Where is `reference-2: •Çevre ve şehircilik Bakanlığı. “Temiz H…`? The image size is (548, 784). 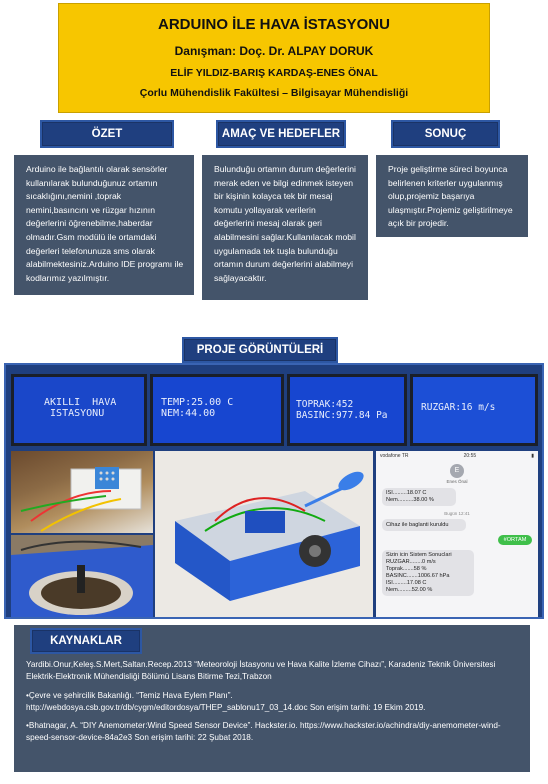
reference-2: •Çevre ve şehircilik Bakanlığı. “Temiz H… is located at coordinates (226, 701).